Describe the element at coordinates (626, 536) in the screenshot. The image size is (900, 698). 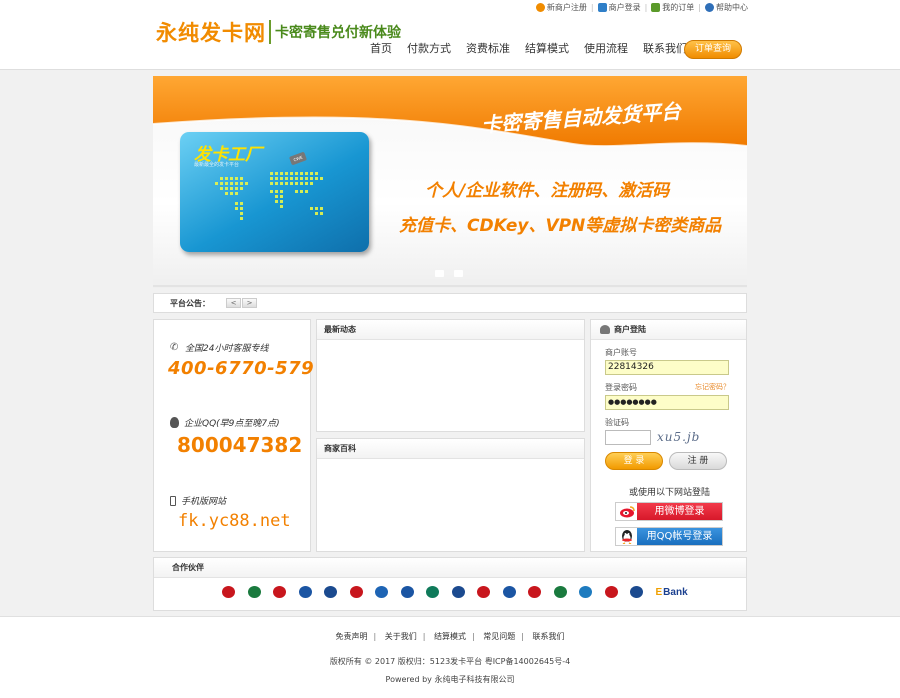
I see `qq-penguin-icon` at that location.